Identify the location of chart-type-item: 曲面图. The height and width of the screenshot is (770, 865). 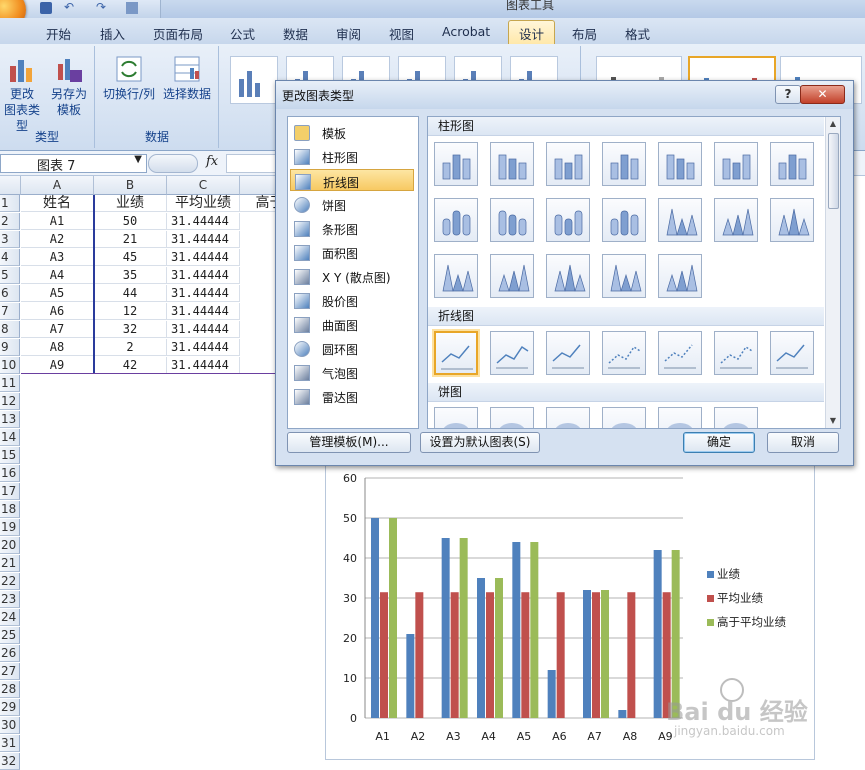
(352, 324).